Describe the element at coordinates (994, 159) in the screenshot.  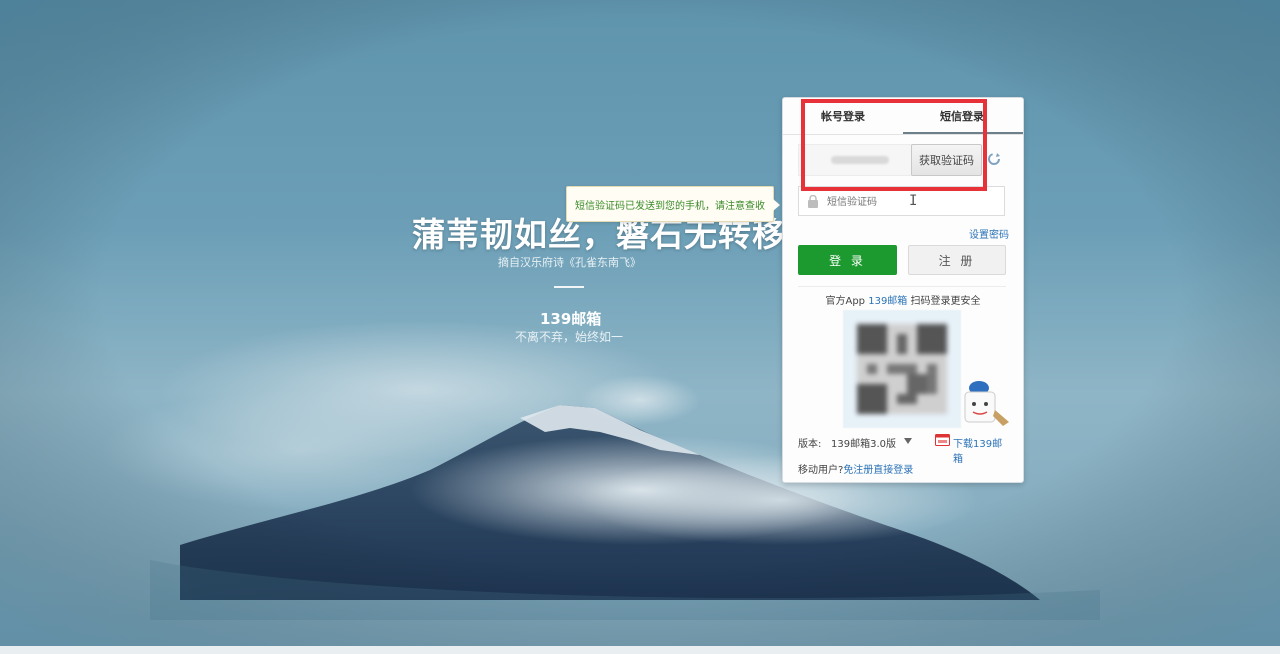
I see `refresh-icon` at that location.